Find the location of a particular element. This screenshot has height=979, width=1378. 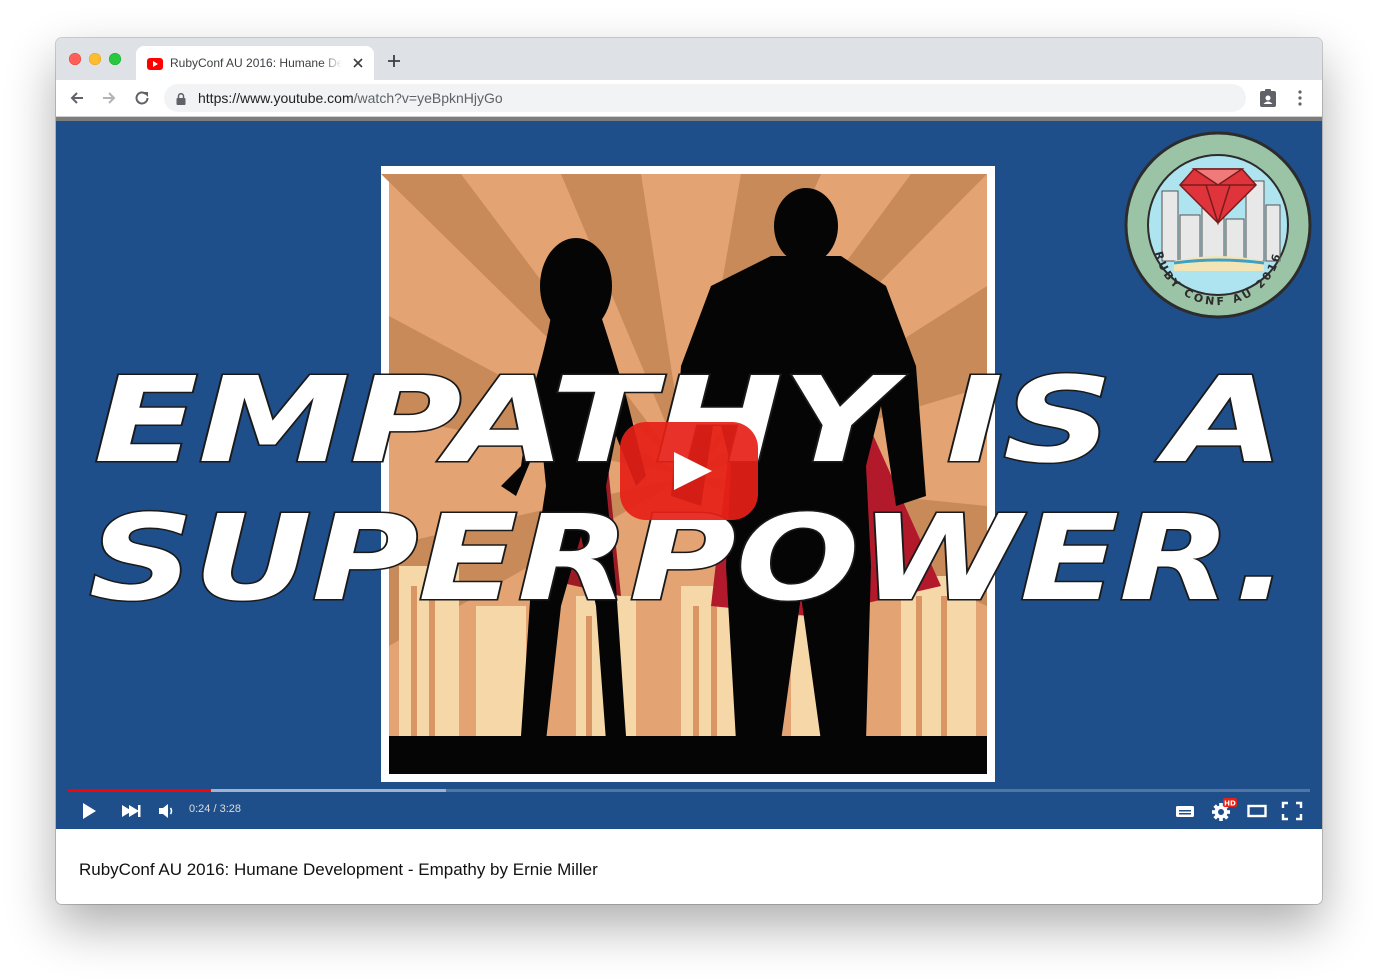

url-host: https://www.youtube.com is located at coordinates (276, 98).